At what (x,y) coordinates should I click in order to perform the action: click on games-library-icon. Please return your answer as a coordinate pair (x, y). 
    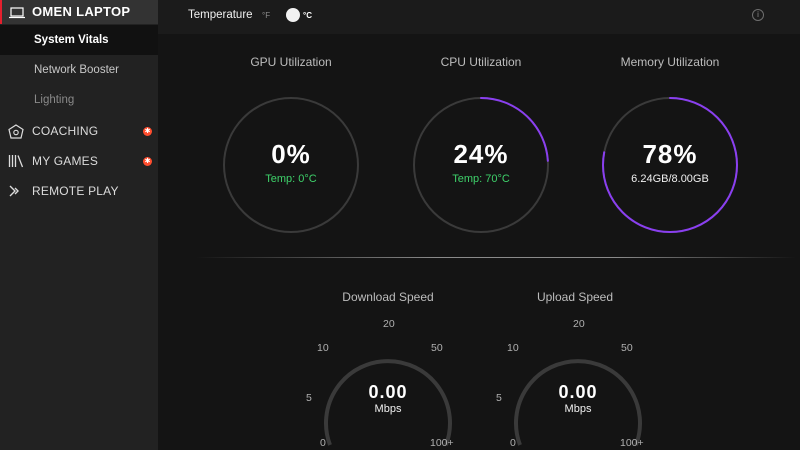
    Looking at the image, I should click on (16, 163).